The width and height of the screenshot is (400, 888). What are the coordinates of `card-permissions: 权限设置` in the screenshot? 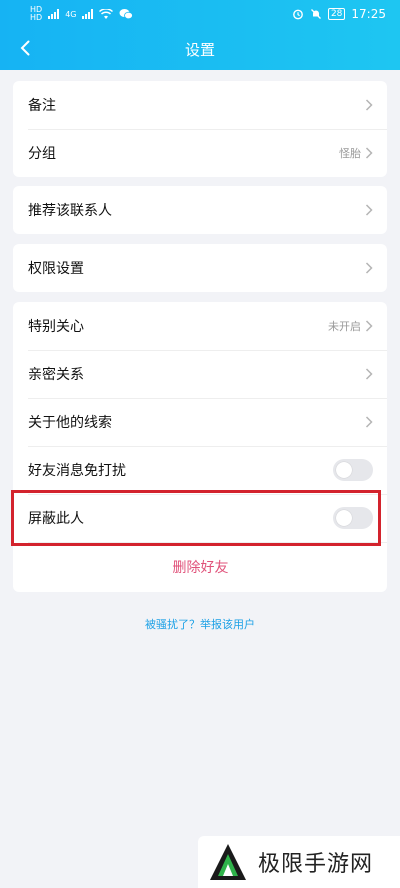 It's located at (200, 268).